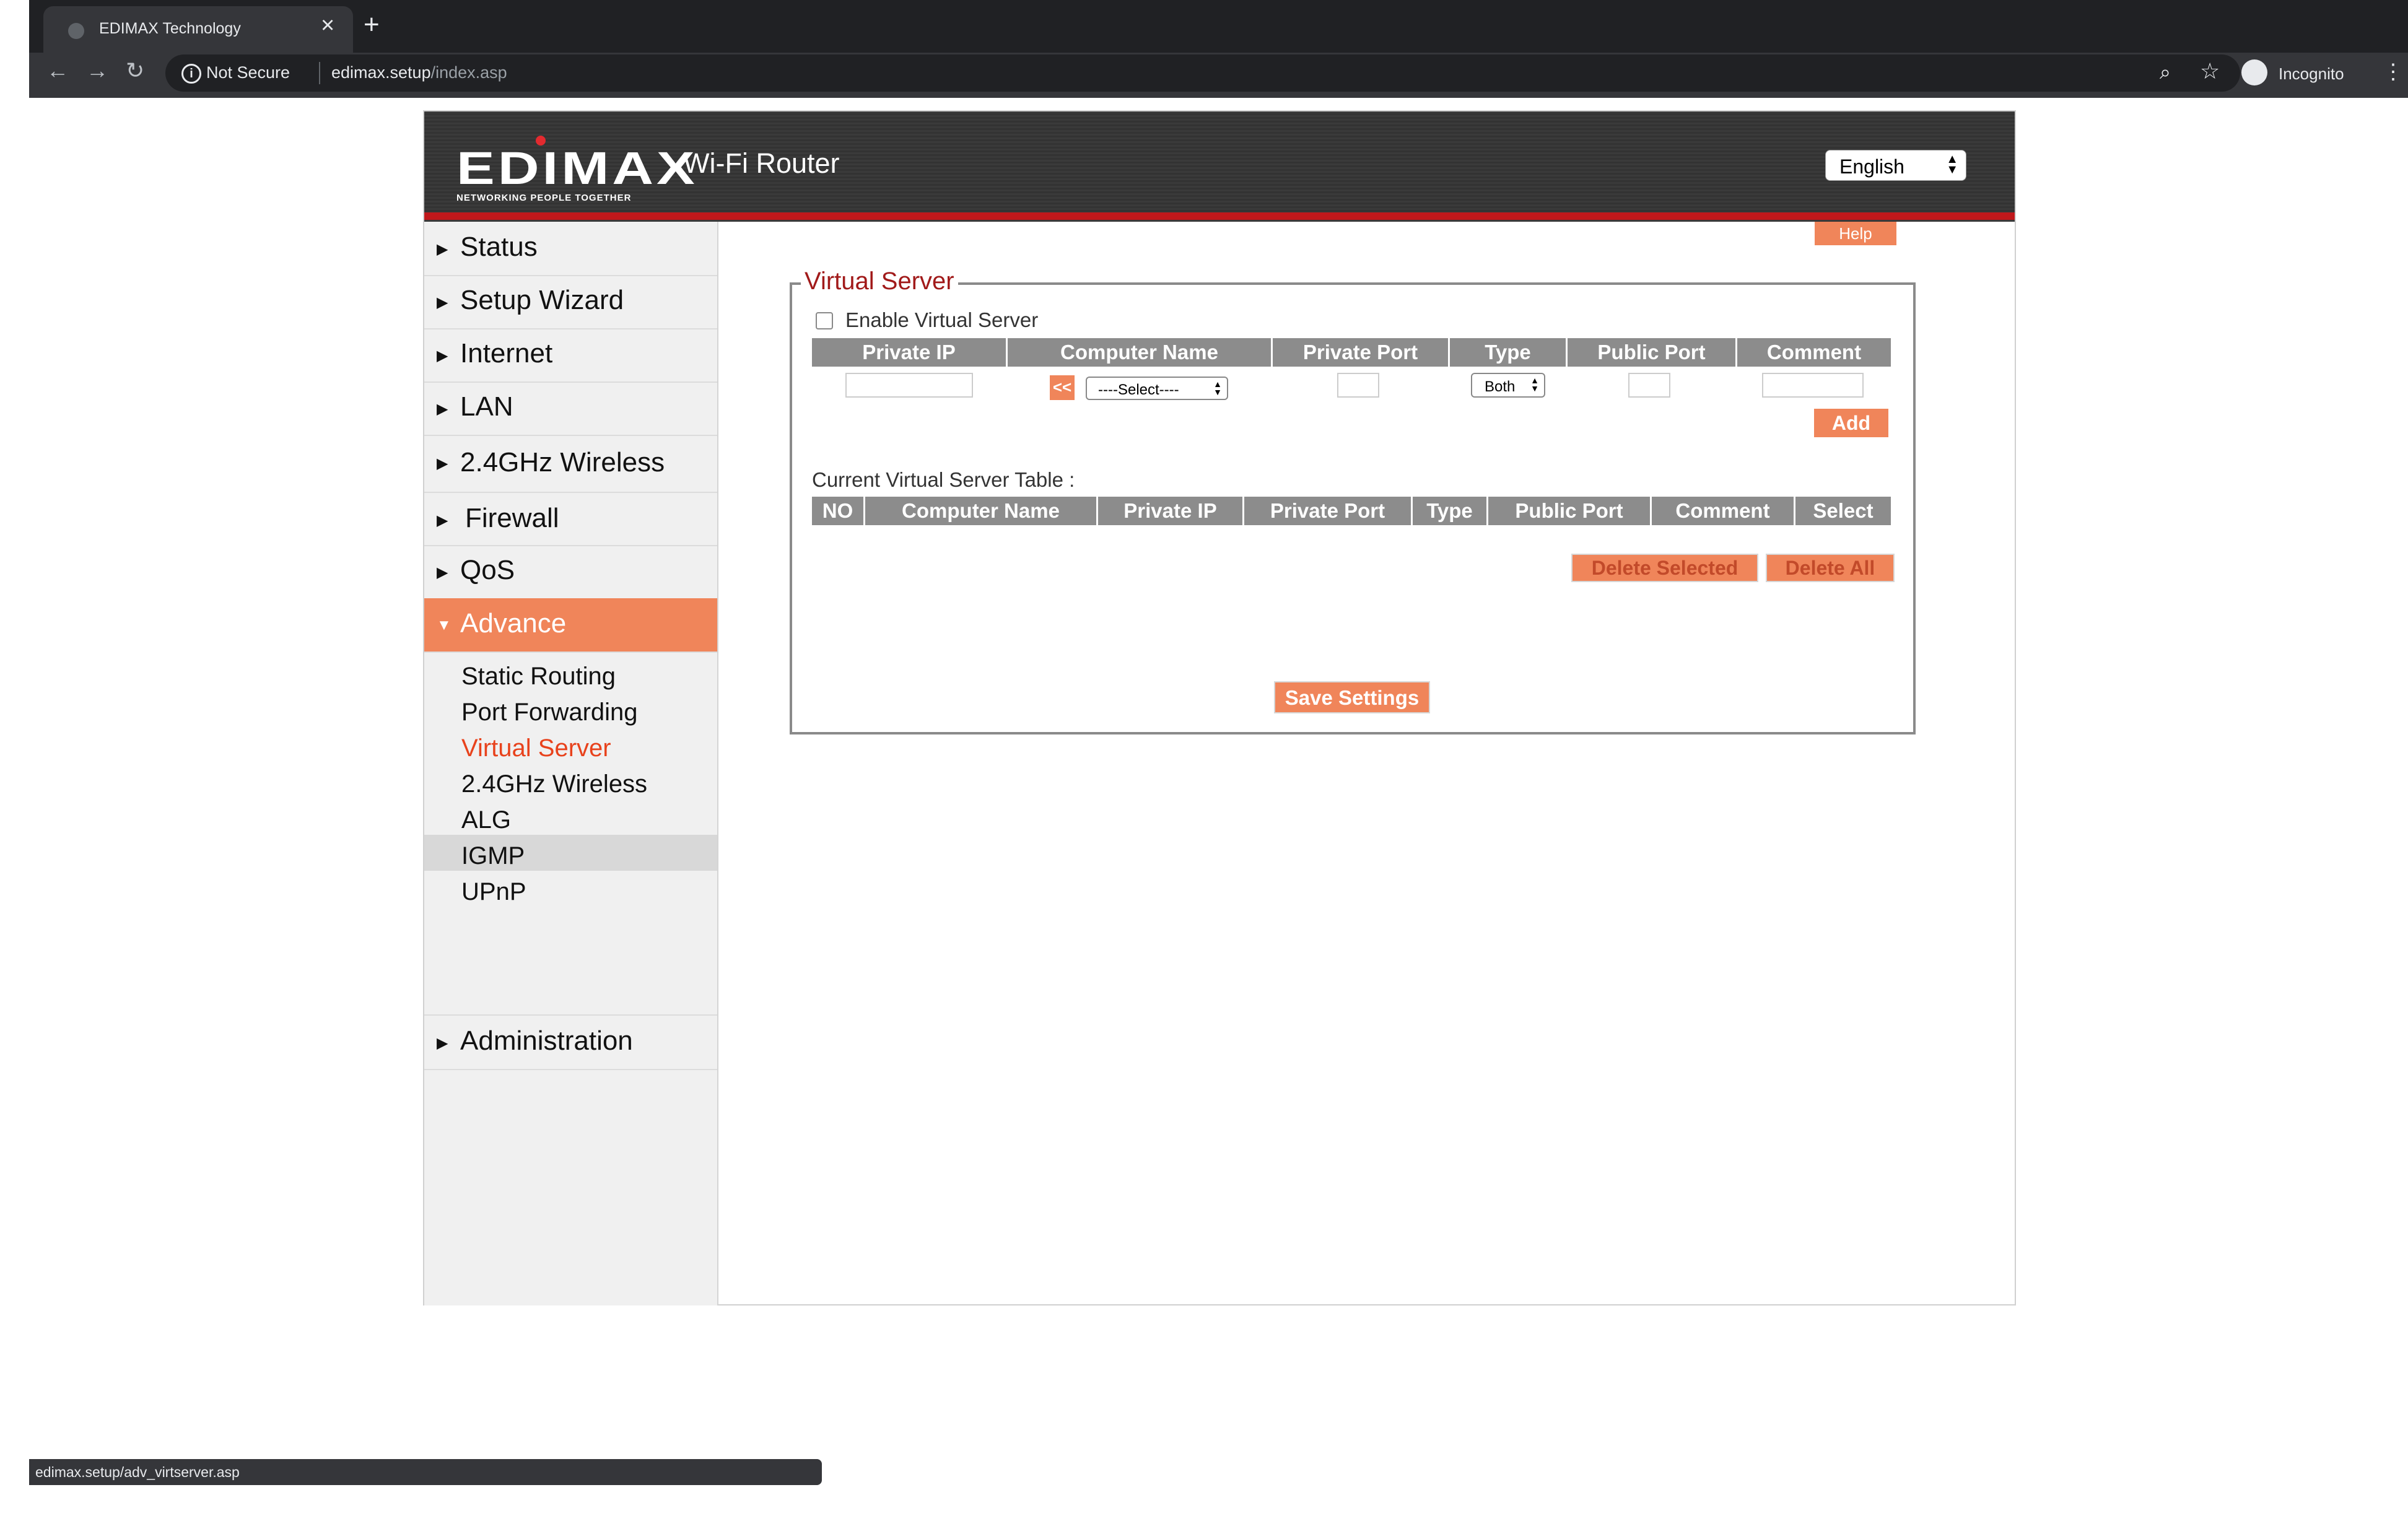 Image resolution: width=2408 pixels, height=1521 pixels. I want to click on header-red-line, so click(1219, 216).